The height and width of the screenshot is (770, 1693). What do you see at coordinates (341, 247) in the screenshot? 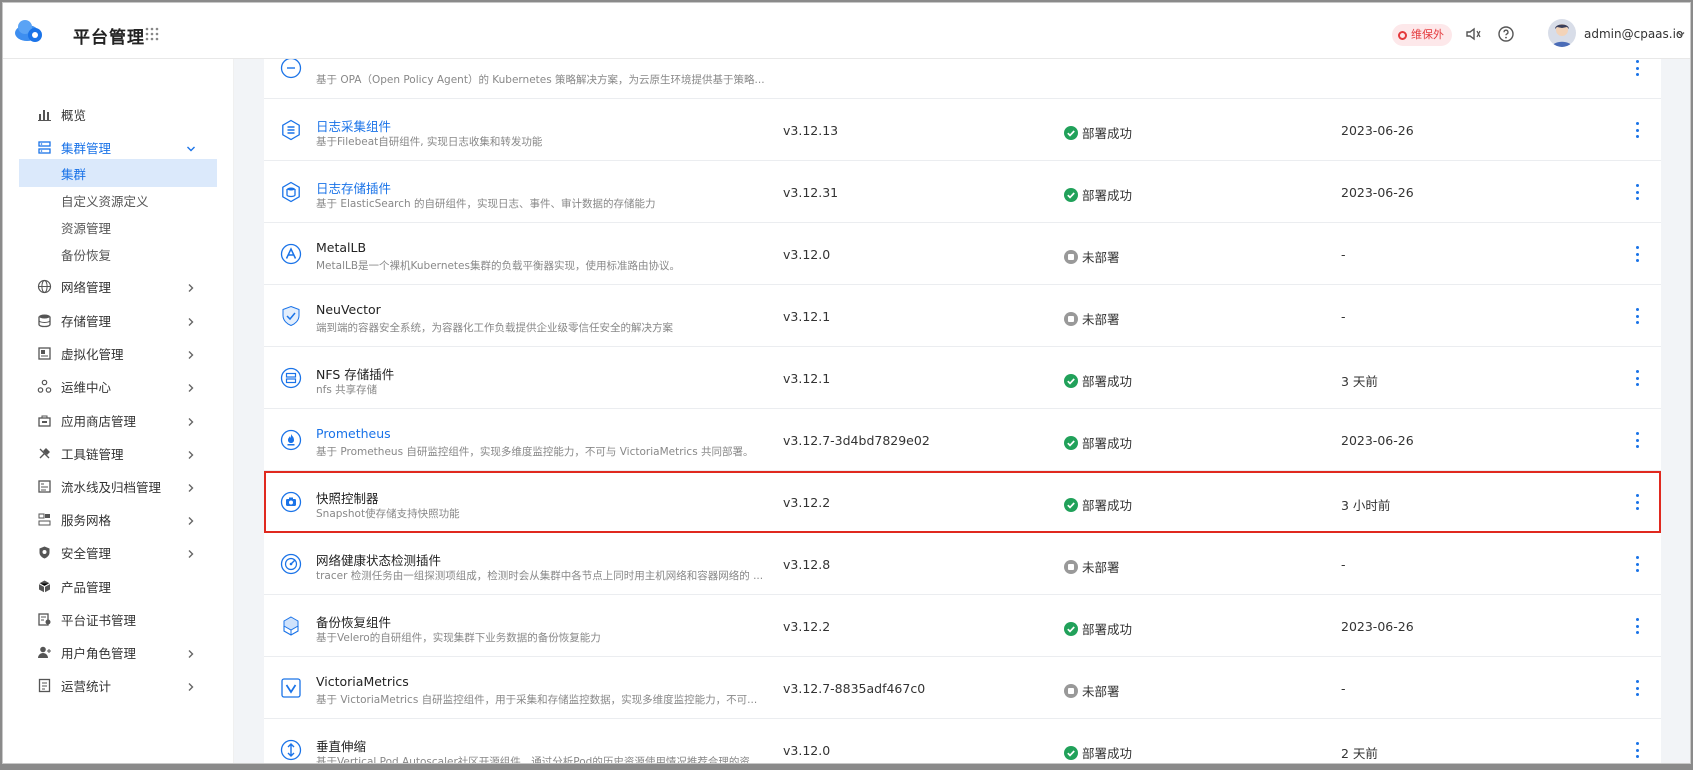
I see `plugin-name: MetalLB` at bounding box center [341, 247].